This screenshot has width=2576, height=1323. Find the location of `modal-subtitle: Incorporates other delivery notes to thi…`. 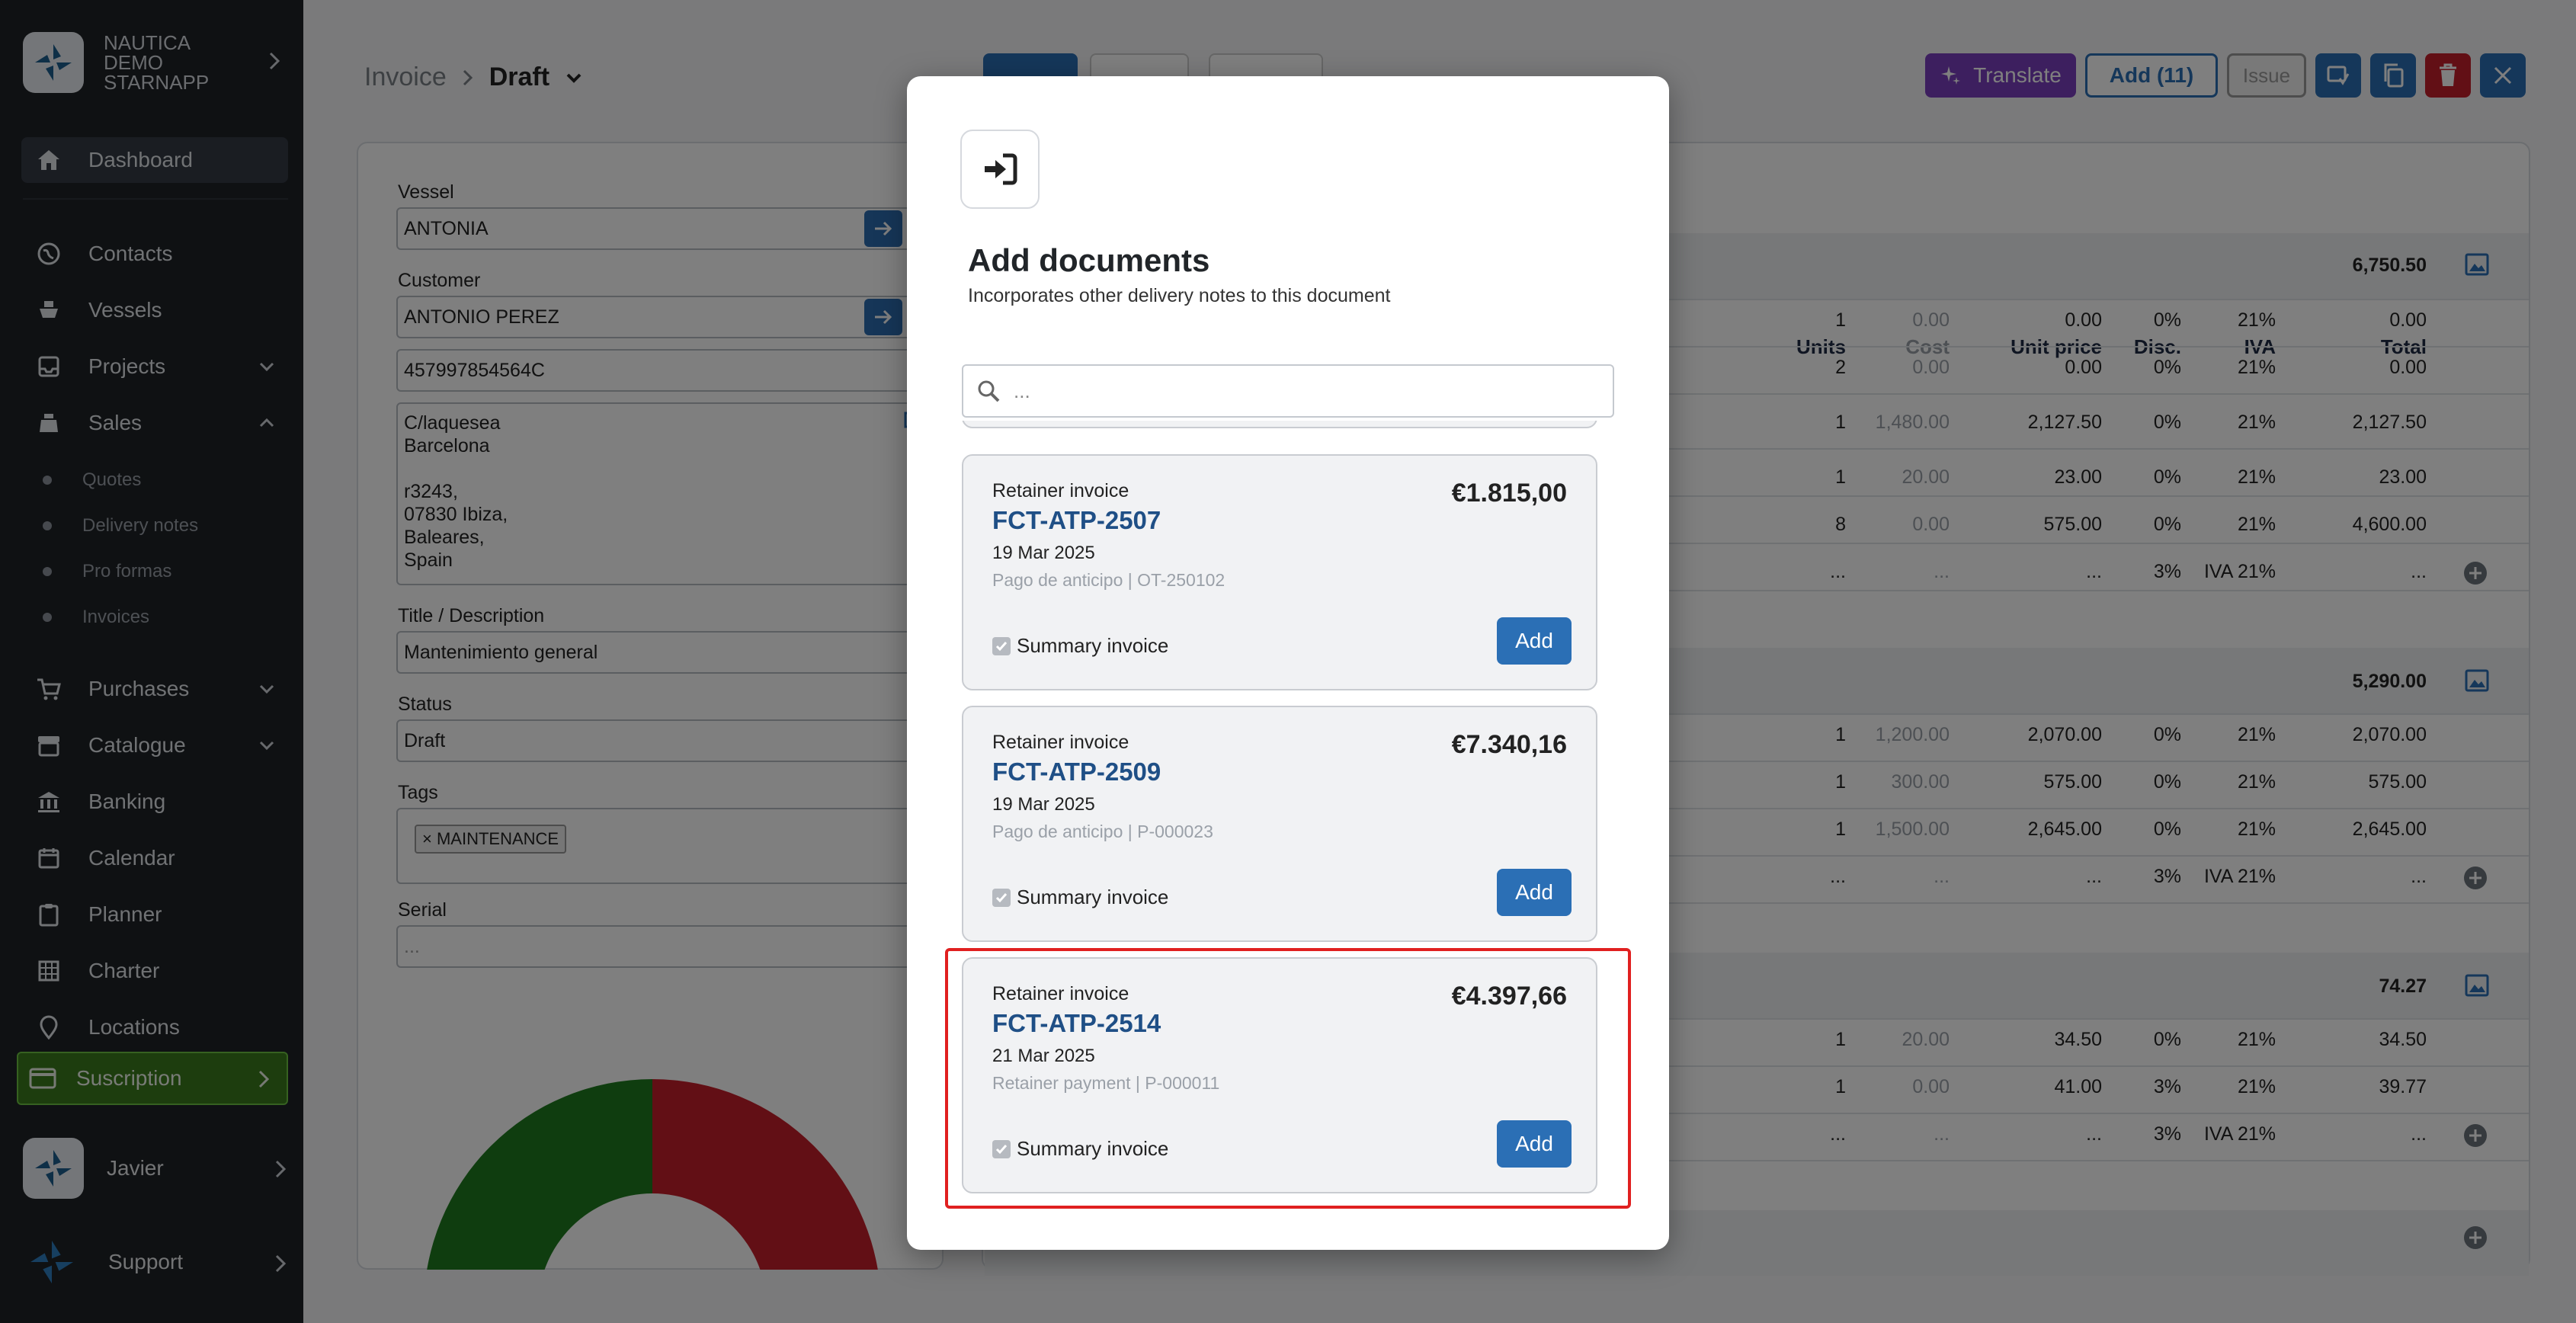

modal-subtitle: Incorporates other delivery notes to thi… is located at coordinates (1179, 295).